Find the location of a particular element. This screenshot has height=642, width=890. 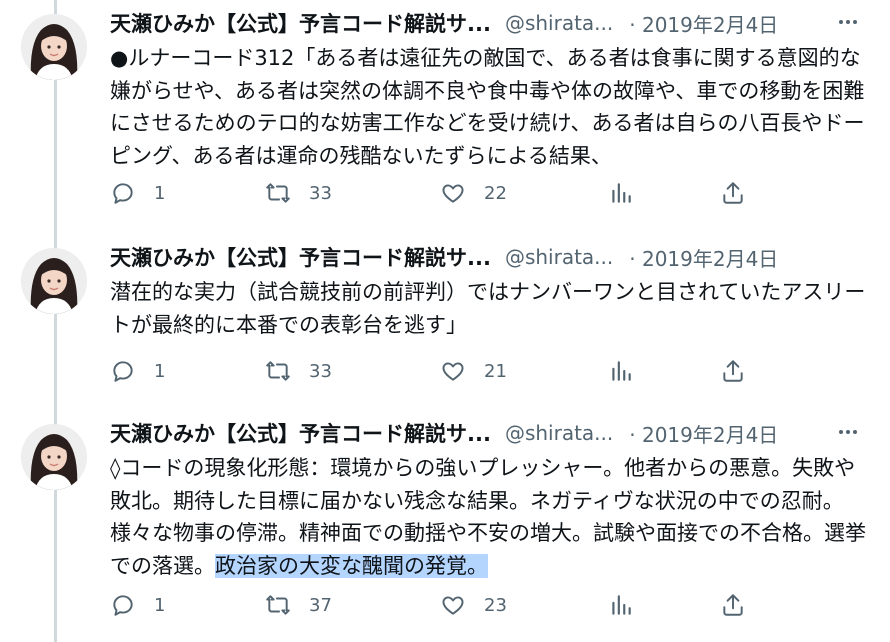

tweet-actions: 1 33 22 is located at coordinates (435, 193).